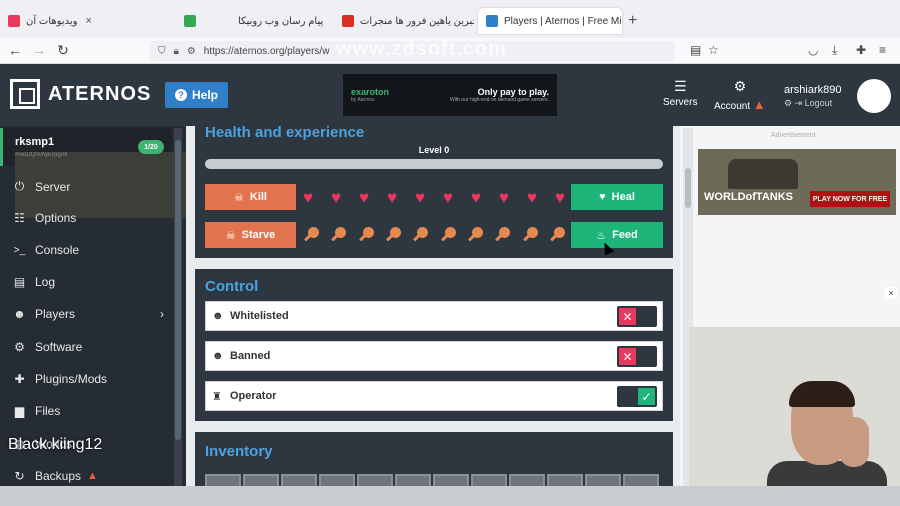  I want to click on player-count-badge: 1/20, so click(151, 147).